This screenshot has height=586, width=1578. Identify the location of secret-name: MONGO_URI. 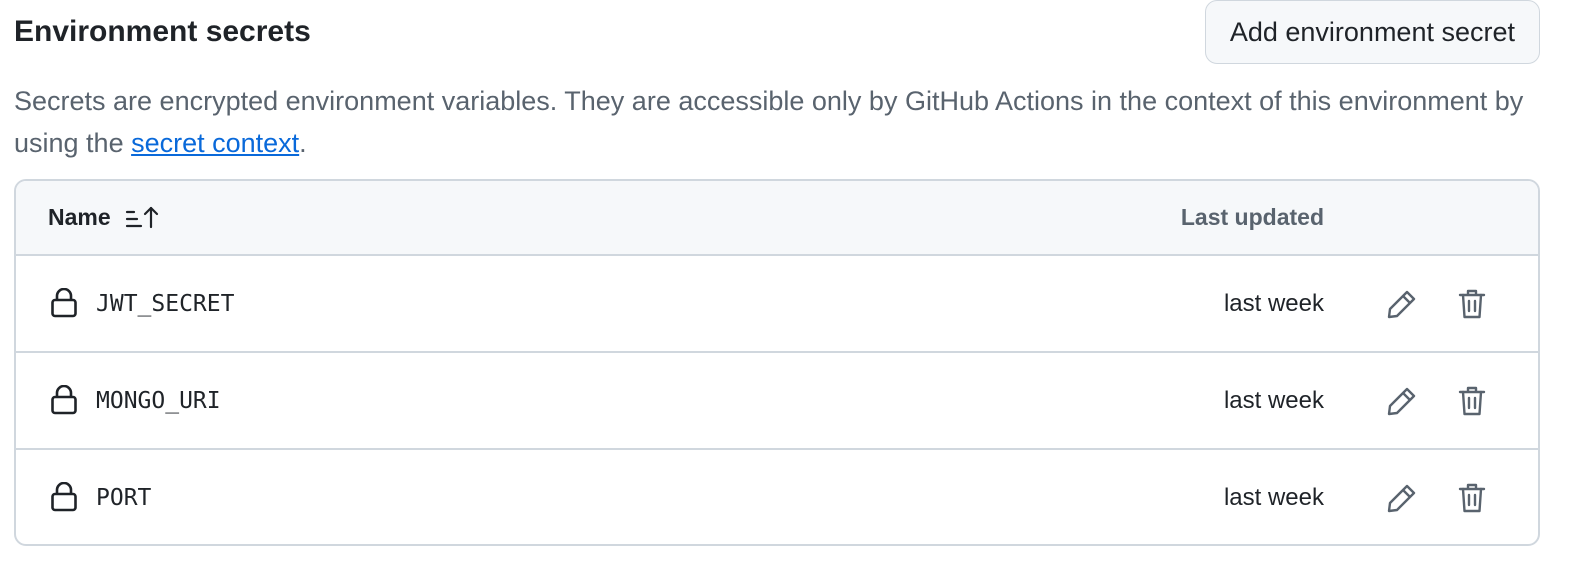
(158, 401).